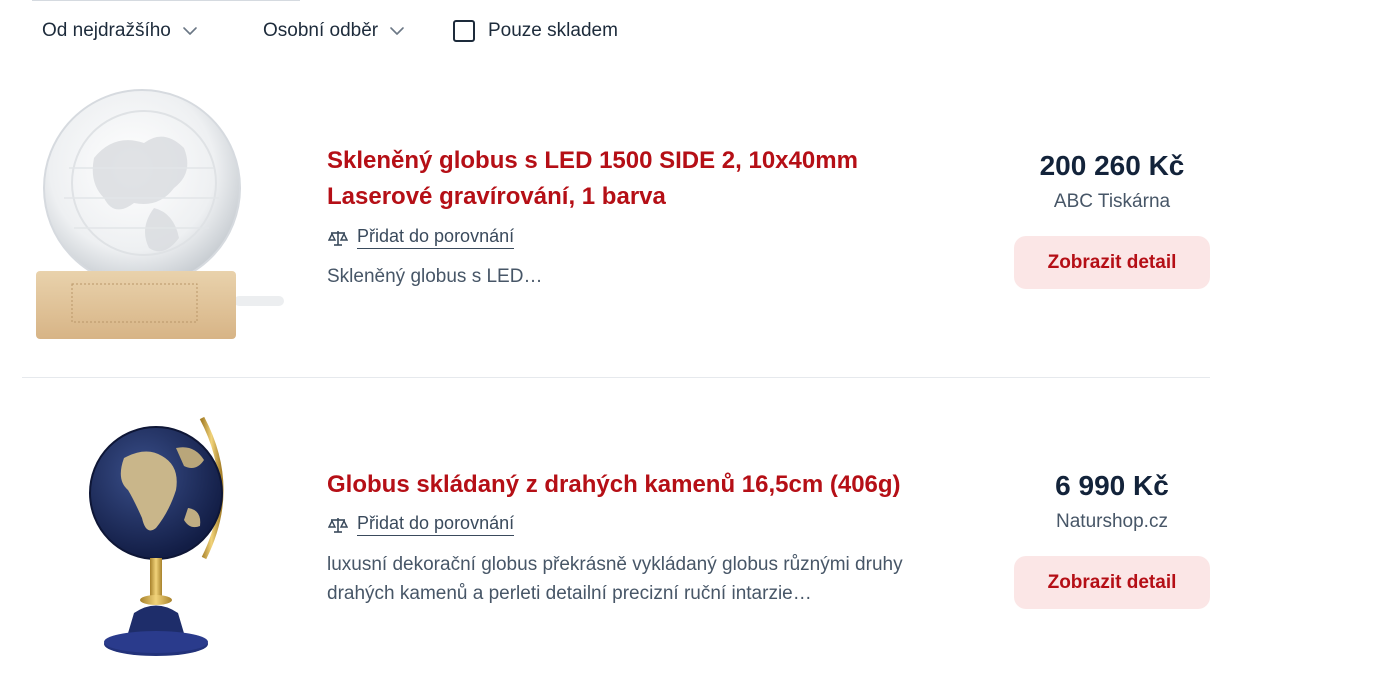  What do you see at coordinates (159, 215) in the screenshot?
I see `glass-globe-led-image` at bounding box center [159, 215].